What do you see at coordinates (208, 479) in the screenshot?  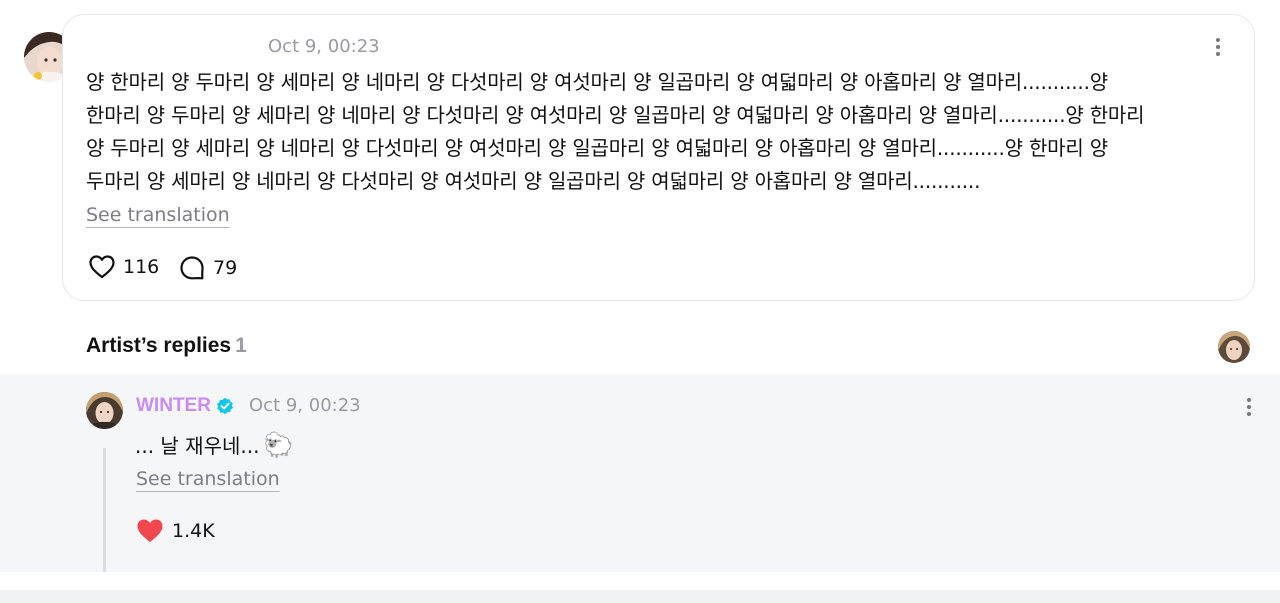 I see `reply-see-translation-link: See translation` at bounding box center [208, 479].